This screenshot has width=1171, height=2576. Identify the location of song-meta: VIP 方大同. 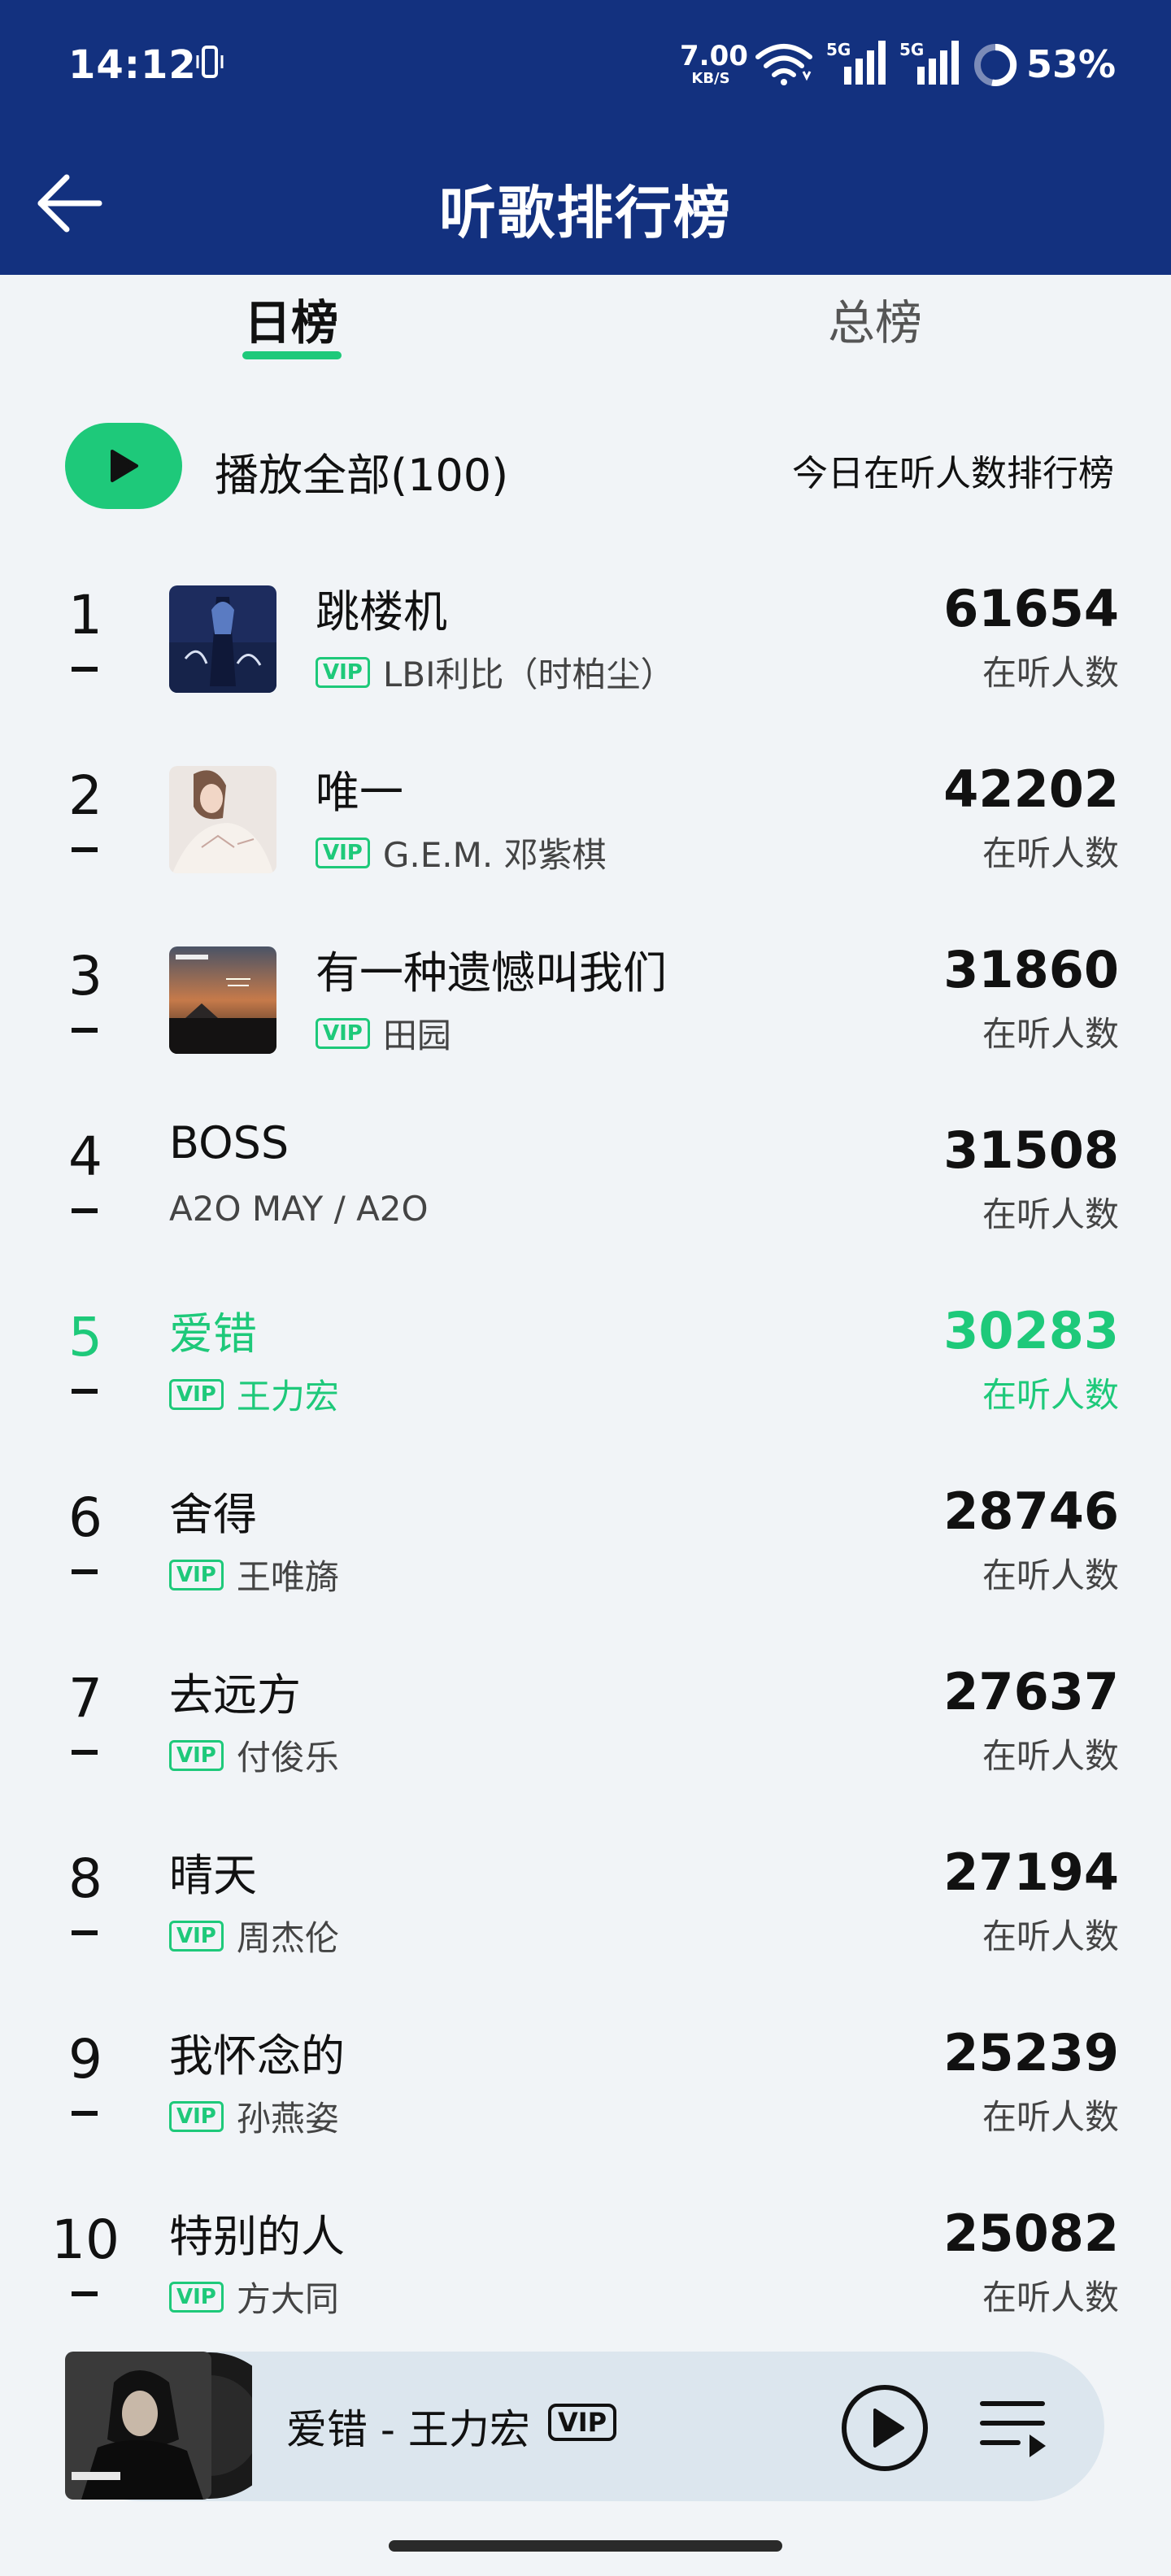
(254, 2297).